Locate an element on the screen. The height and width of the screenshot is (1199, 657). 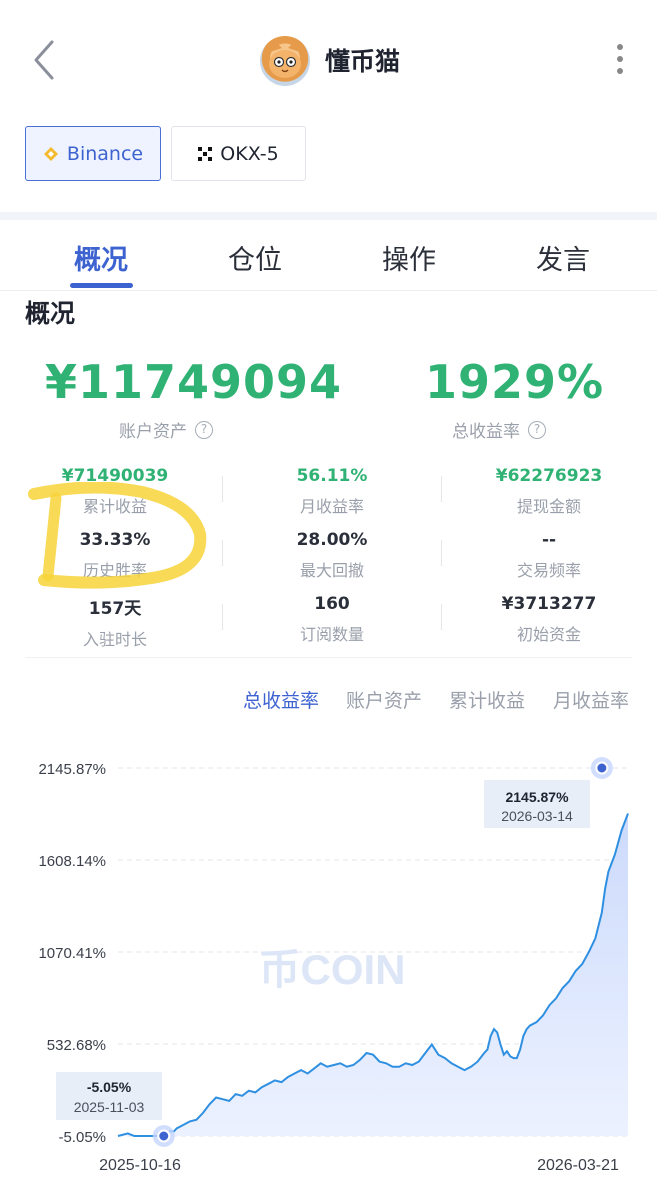
stat-label: 历史胜率 is located at coordinates (114, 570).